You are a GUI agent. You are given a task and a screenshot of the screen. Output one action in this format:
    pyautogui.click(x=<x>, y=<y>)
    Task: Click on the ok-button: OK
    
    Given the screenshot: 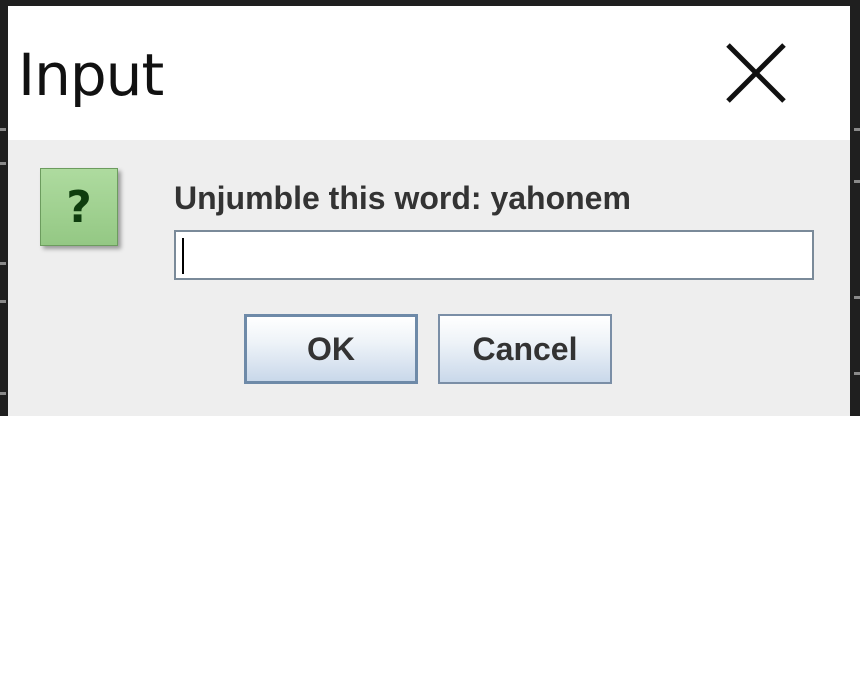 What is the action you would take?
    pyautogui.click(x=331, y=349)
    